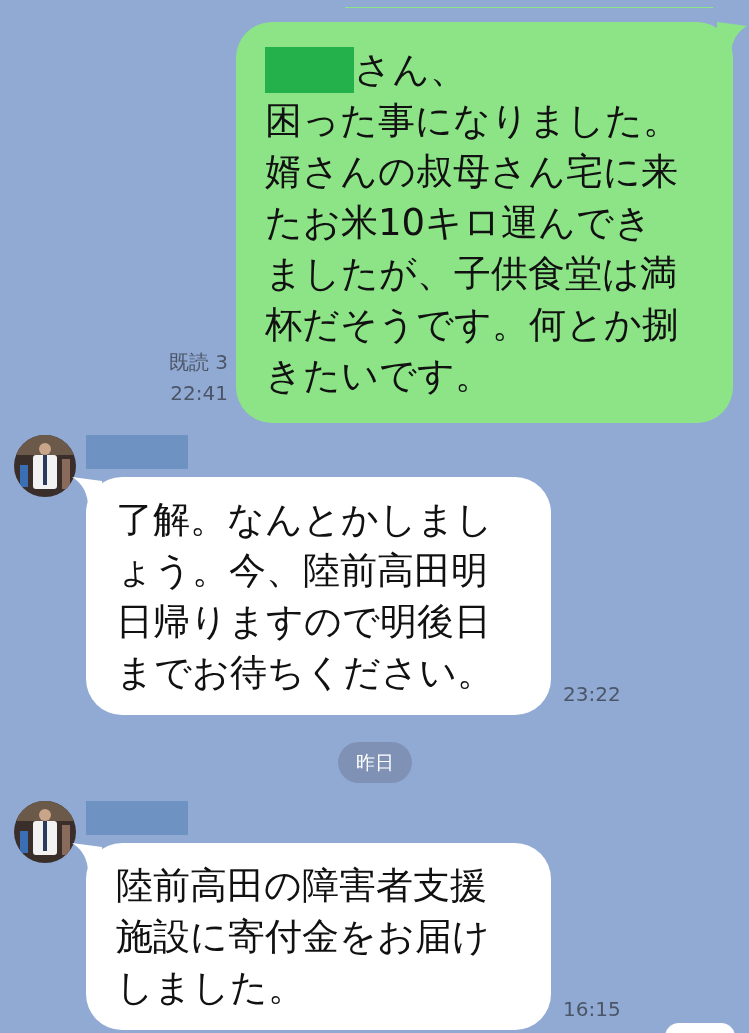 The width and height of the screenshot is (749, 1033). What do you see at coordinates (592, 694) in the screenshot?
I see `message-time: 23:22` at bounding box center [592, 694].